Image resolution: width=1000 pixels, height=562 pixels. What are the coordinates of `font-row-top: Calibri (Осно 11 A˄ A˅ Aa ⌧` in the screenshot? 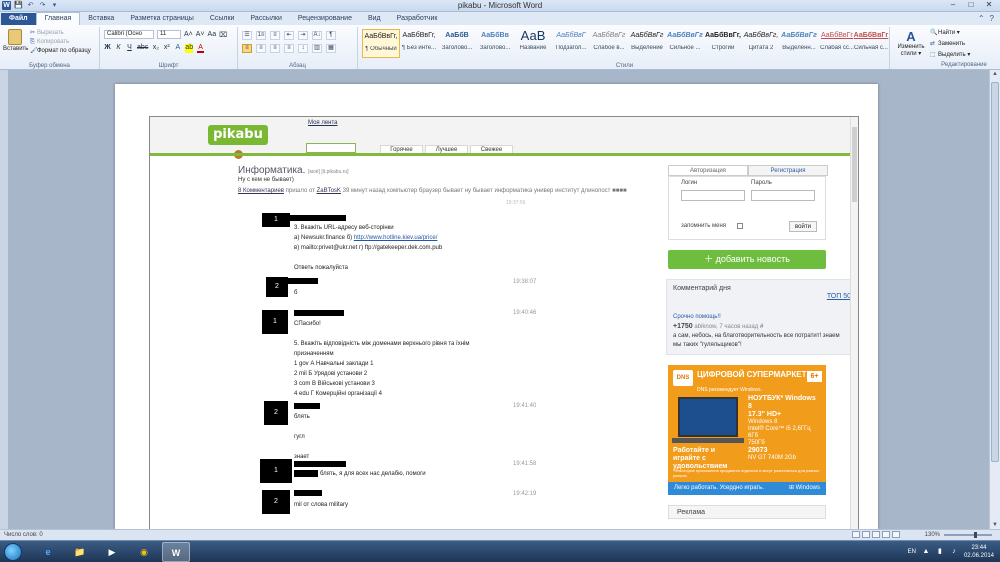 It's located at (165, 34).